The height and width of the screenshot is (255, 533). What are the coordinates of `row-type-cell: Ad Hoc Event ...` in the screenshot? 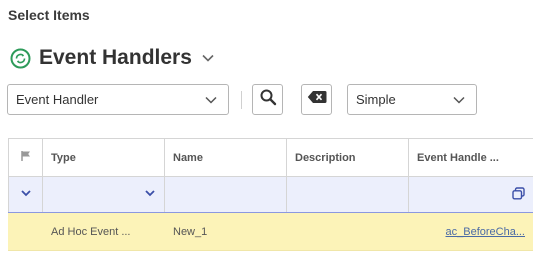 It's located at (103, 231).